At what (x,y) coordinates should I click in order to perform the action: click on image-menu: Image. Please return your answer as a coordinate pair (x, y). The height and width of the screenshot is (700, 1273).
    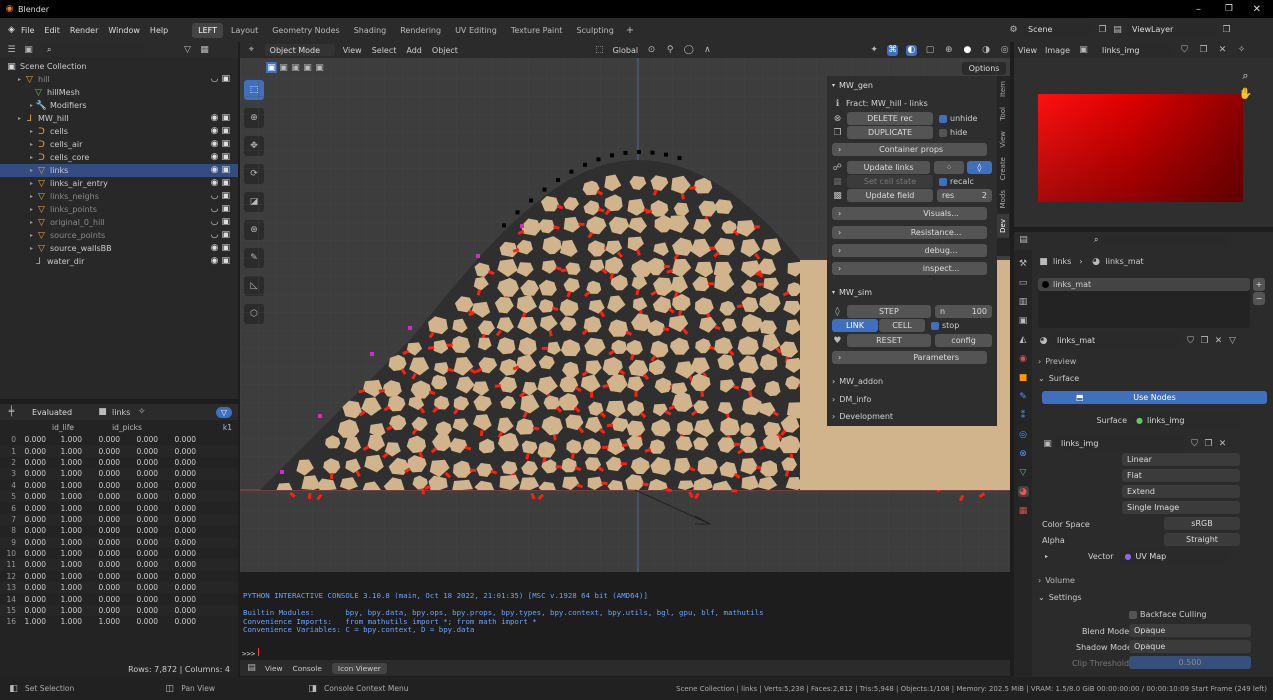
    Looking at the image, I should click on (1057, 50).